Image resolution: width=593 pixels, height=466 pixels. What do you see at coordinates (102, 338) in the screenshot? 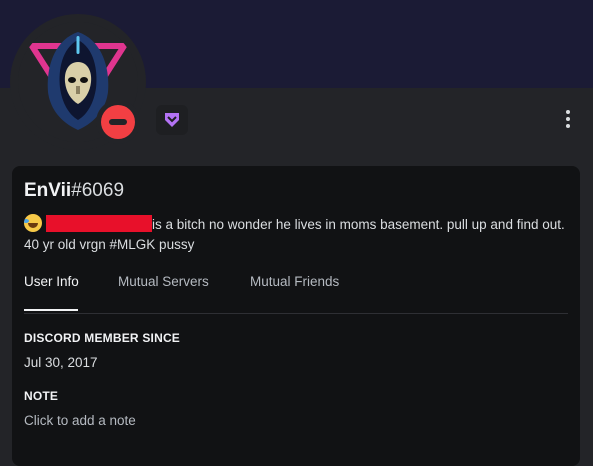
I see `member-since-title: DISCORD MEMBER SINCE` at bounding box center [102, 338].